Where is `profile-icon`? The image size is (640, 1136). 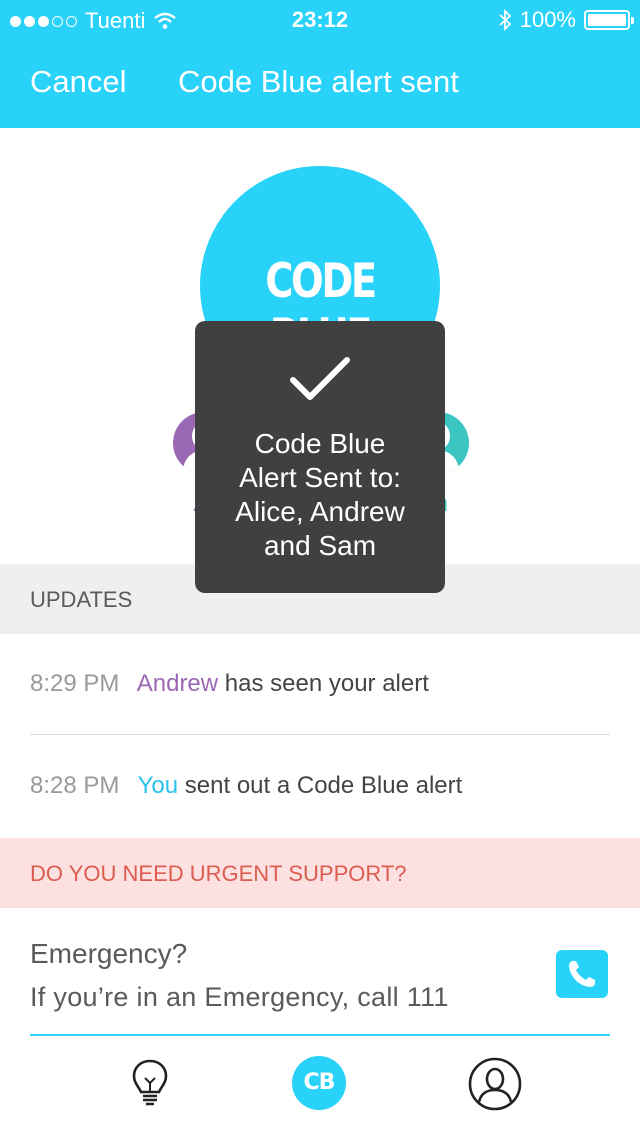 profile-icon is located at coordinates (495, 1084).